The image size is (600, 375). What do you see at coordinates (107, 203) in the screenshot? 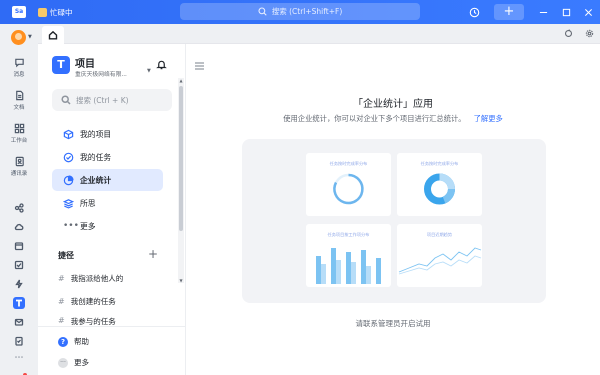
I see `nav-suosi: 所思` at bounding box center [107, 203].